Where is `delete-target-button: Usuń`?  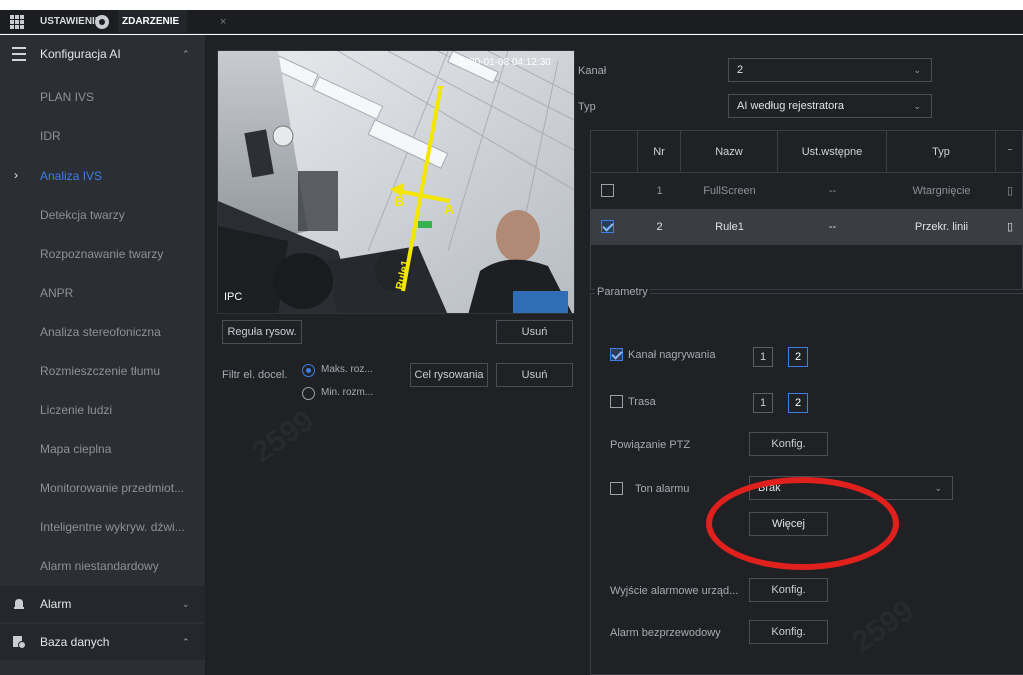
delete-target-button: Usuń is located at coordinates (534, 375).